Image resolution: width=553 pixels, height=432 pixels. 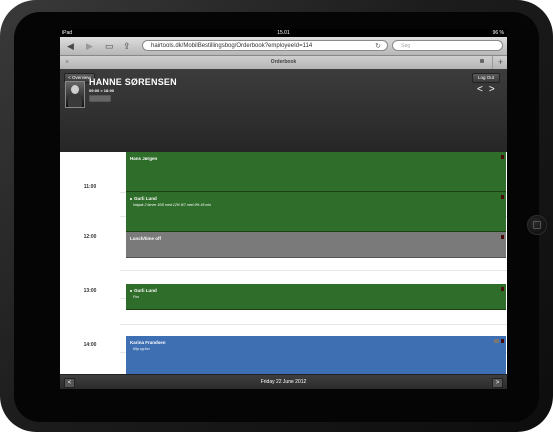 I want to click on time-label: 13:00, so click(x=90, y=291).